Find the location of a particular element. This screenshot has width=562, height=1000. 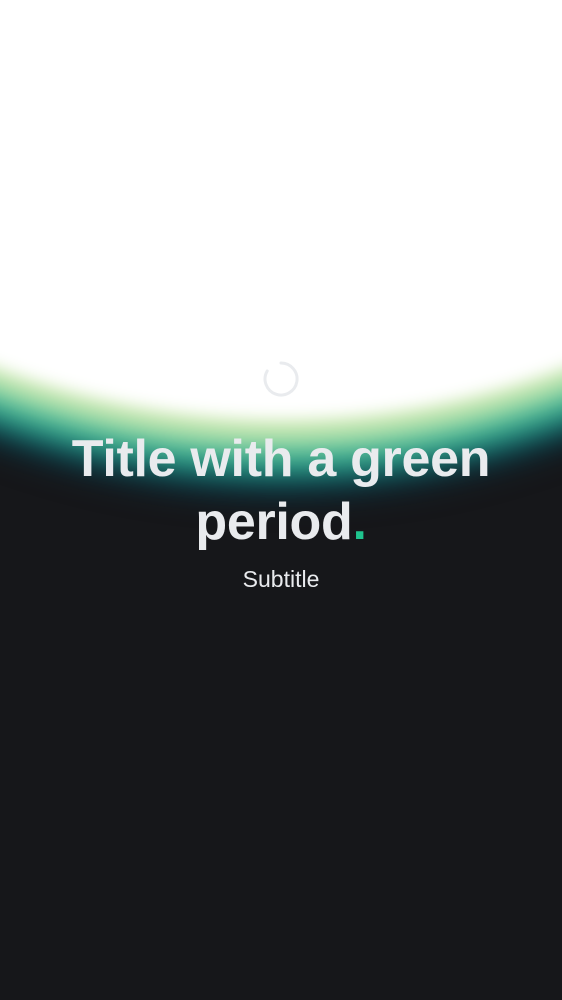

title-text: Title with a green period is located at coordinates (281, 490).